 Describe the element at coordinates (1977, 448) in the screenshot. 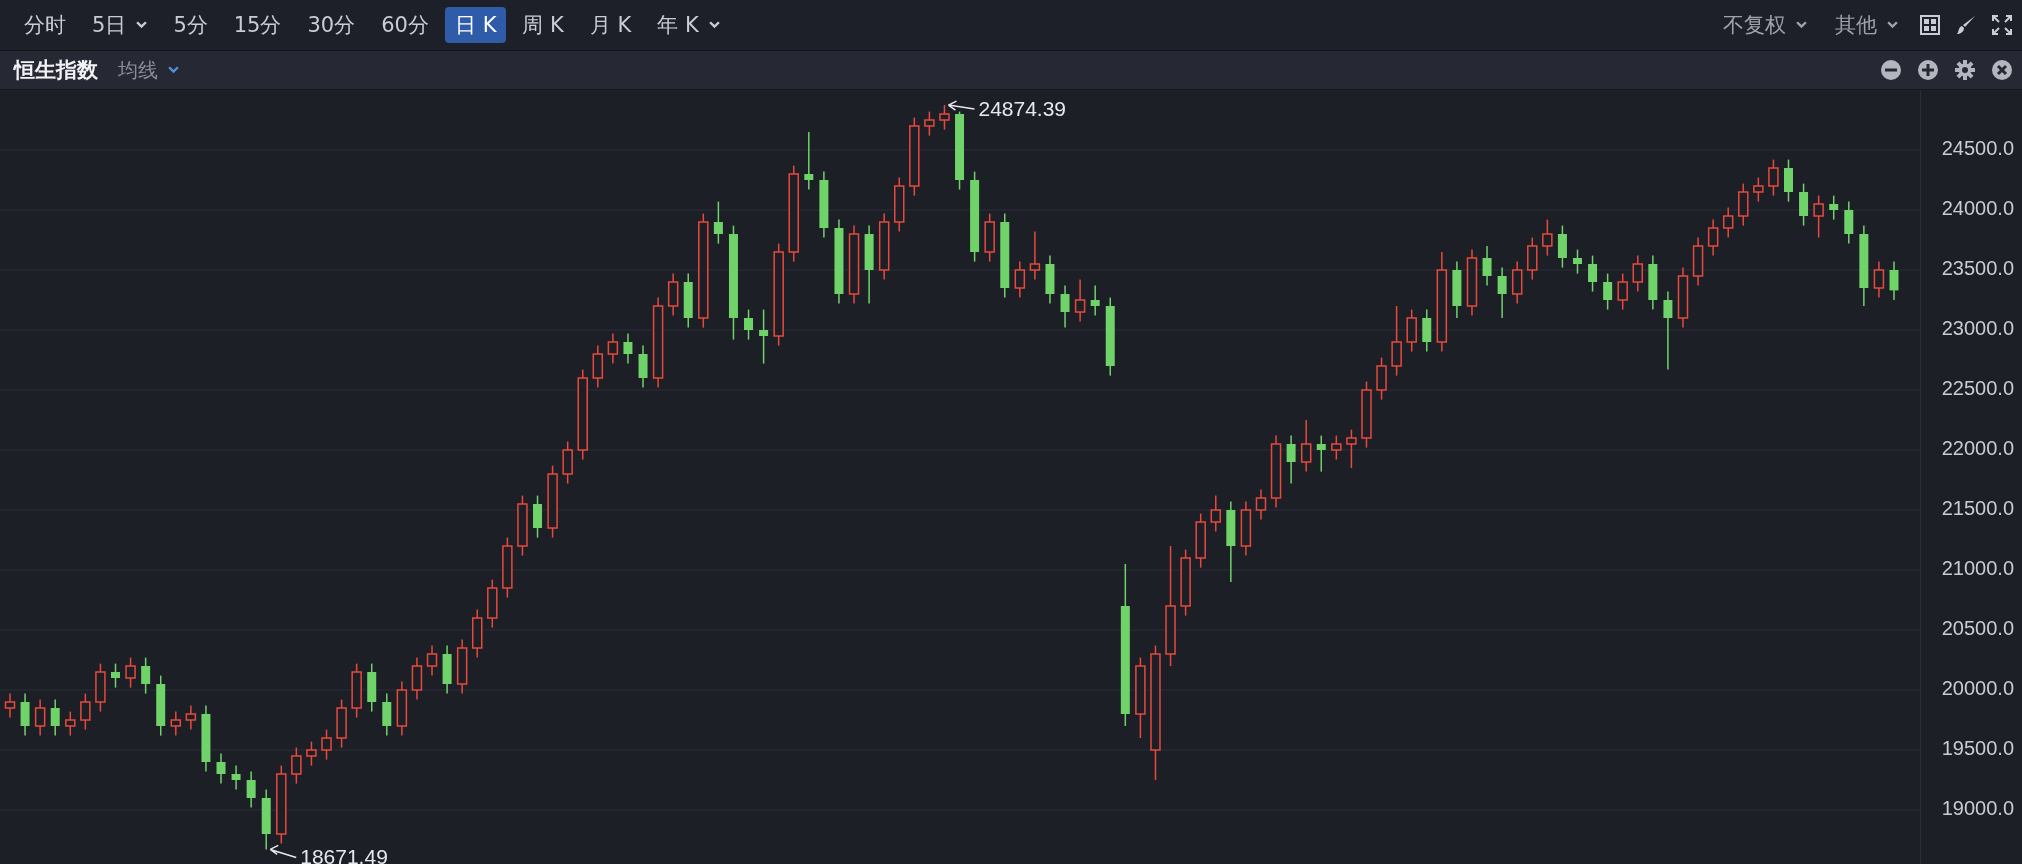

I see `y-axis-label: 22000.0` at that location.